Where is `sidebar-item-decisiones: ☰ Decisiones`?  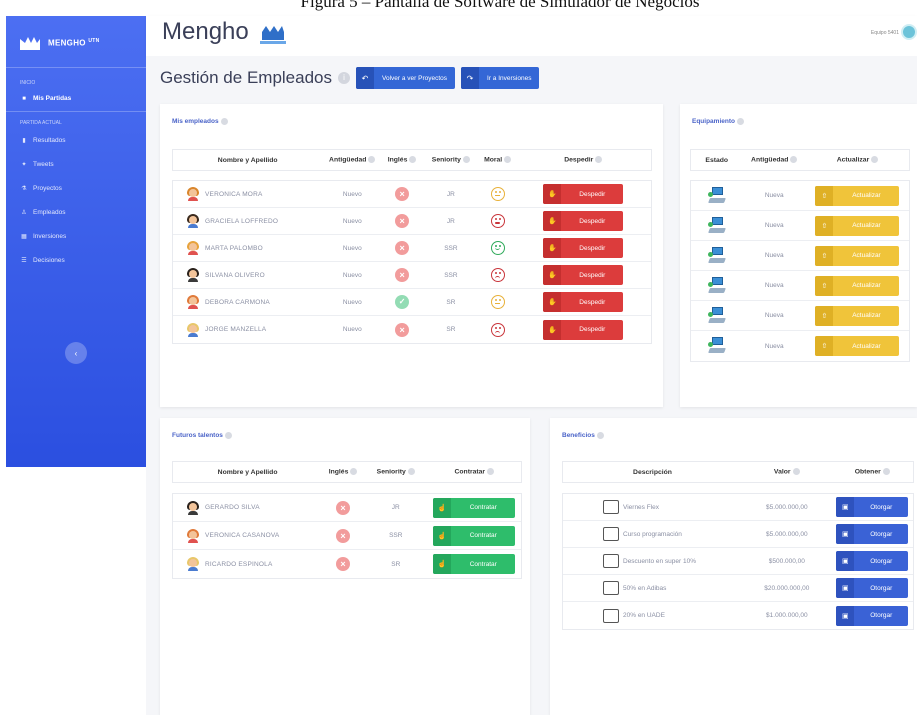 sidebar-item-decisiones: ☰ Decisiones is located at coordinates (76, 260).